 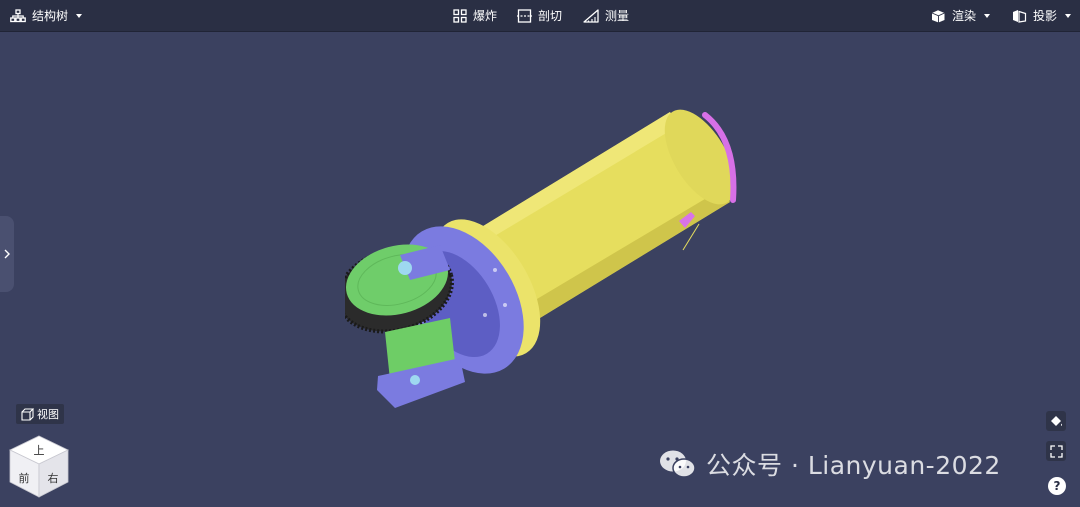 What do you see at coordinates (938, 15) in the screenshot?
I see `render-cube-icon` at bounding box center [938, 15].